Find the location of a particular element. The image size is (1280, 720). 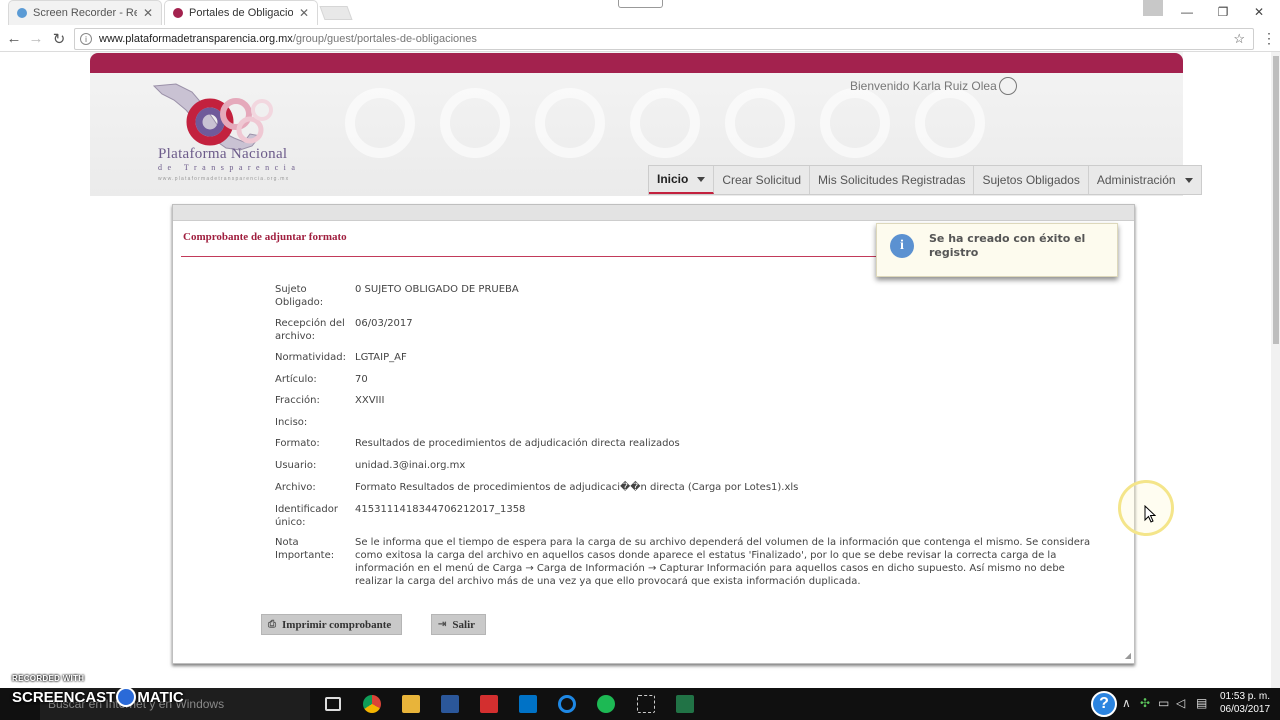

spotify-icon is located at coordinates (606, 704).